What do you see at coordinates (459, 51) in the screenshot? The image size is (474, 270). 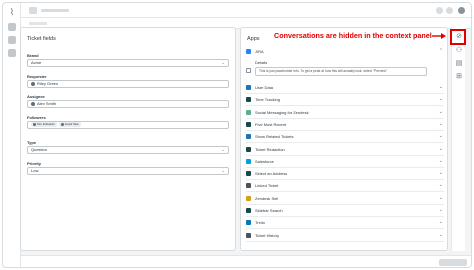 I see `customer-context-icon: ⚇` at bounding box center [459, 51].